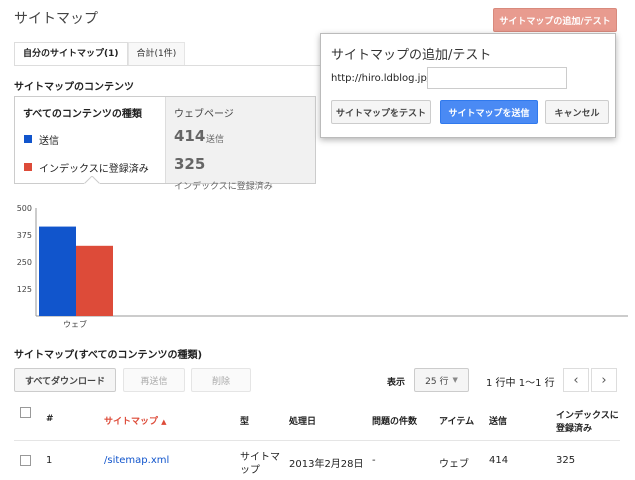  I want to click on next-page-button: ›, so click(604, 380).